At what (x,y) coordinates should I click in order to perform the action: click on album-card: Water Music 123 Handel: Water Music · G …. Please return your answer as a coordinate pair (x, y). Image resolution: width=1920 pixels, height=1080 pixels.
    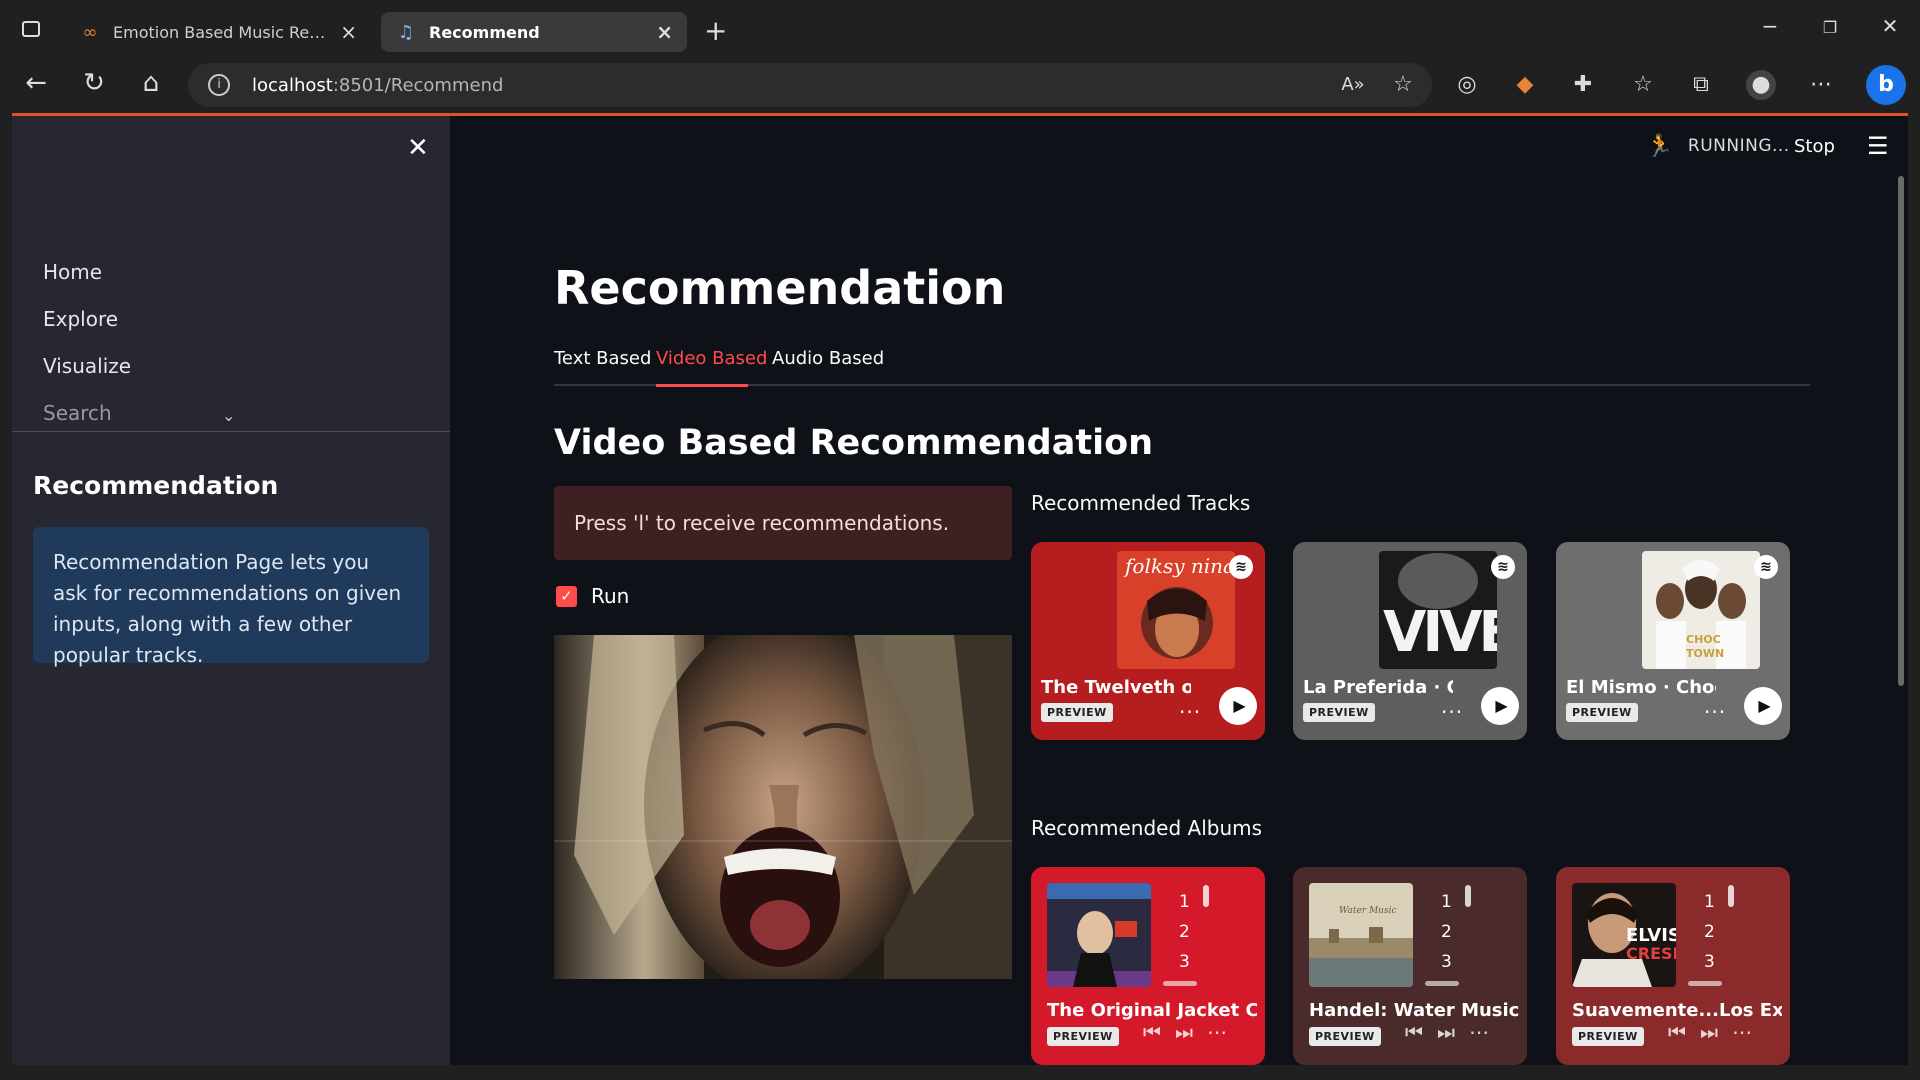
    Looking at the image, I should click on (1410, 966).